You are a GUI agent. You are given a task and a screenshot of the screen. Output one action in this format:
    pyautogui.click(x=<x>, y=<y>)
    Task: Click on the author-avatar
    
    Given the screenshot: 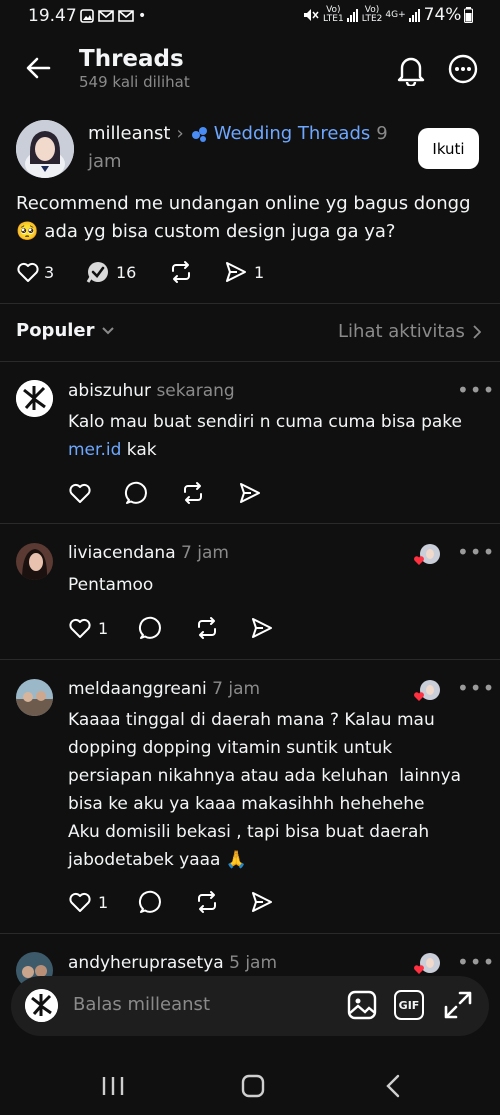 What is the action you would take?
    pyautogui.click(x=45, y=149)
    